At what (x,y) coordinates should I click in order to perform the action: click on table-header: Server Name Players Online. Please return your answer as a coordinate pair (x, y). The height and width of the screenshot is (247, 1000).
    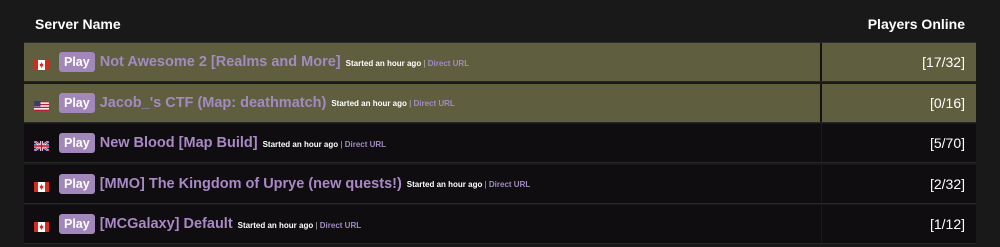
    Looking at the image, I should click on (500, 24).